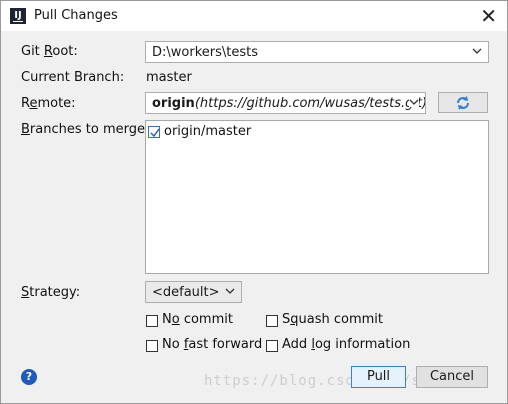  I want to click on no-fast-forward-label: No fast forward, so click(212, 344).